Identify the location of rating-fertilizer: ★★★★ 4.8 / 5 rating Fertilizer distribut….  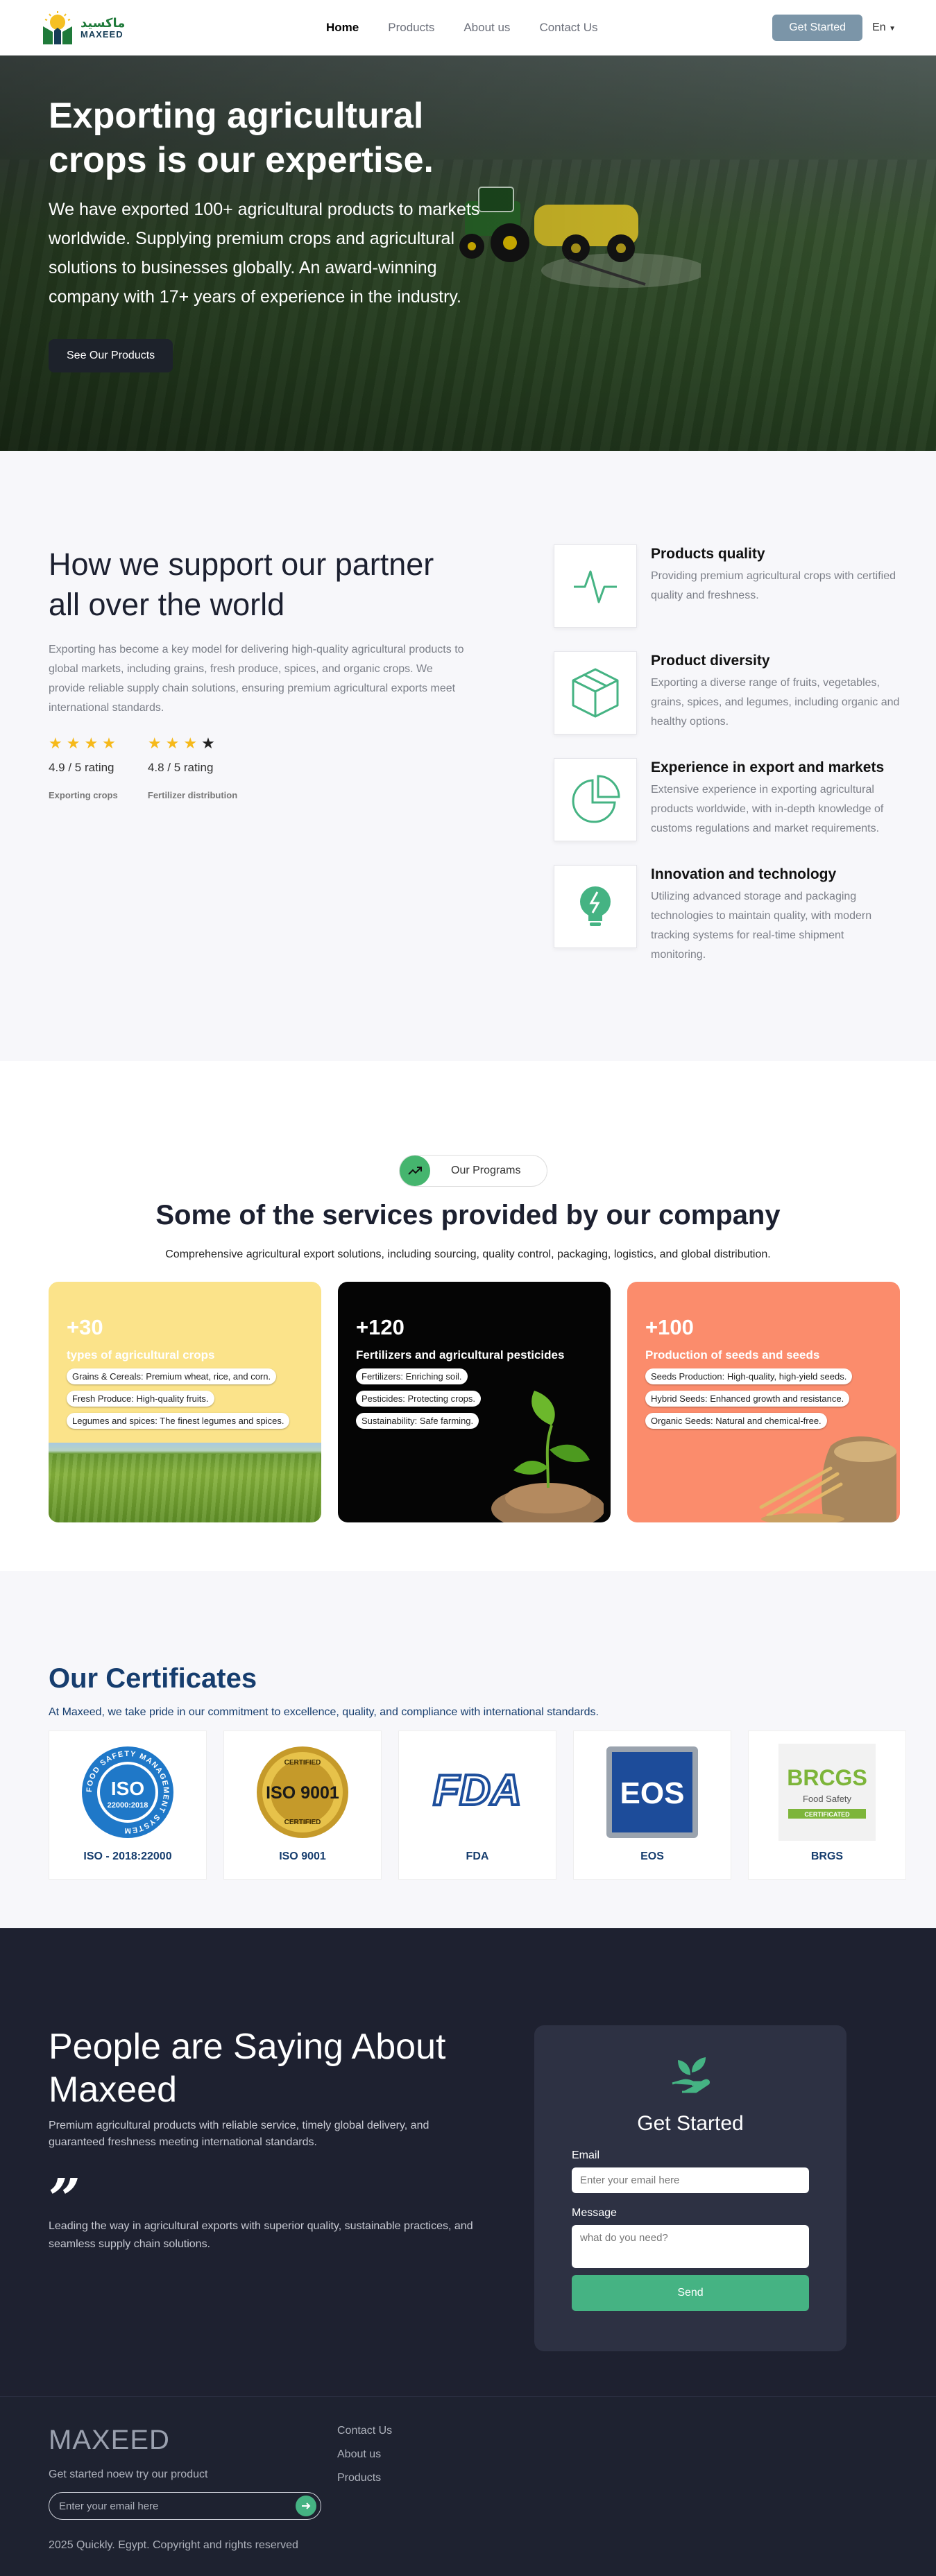
(192, 767).